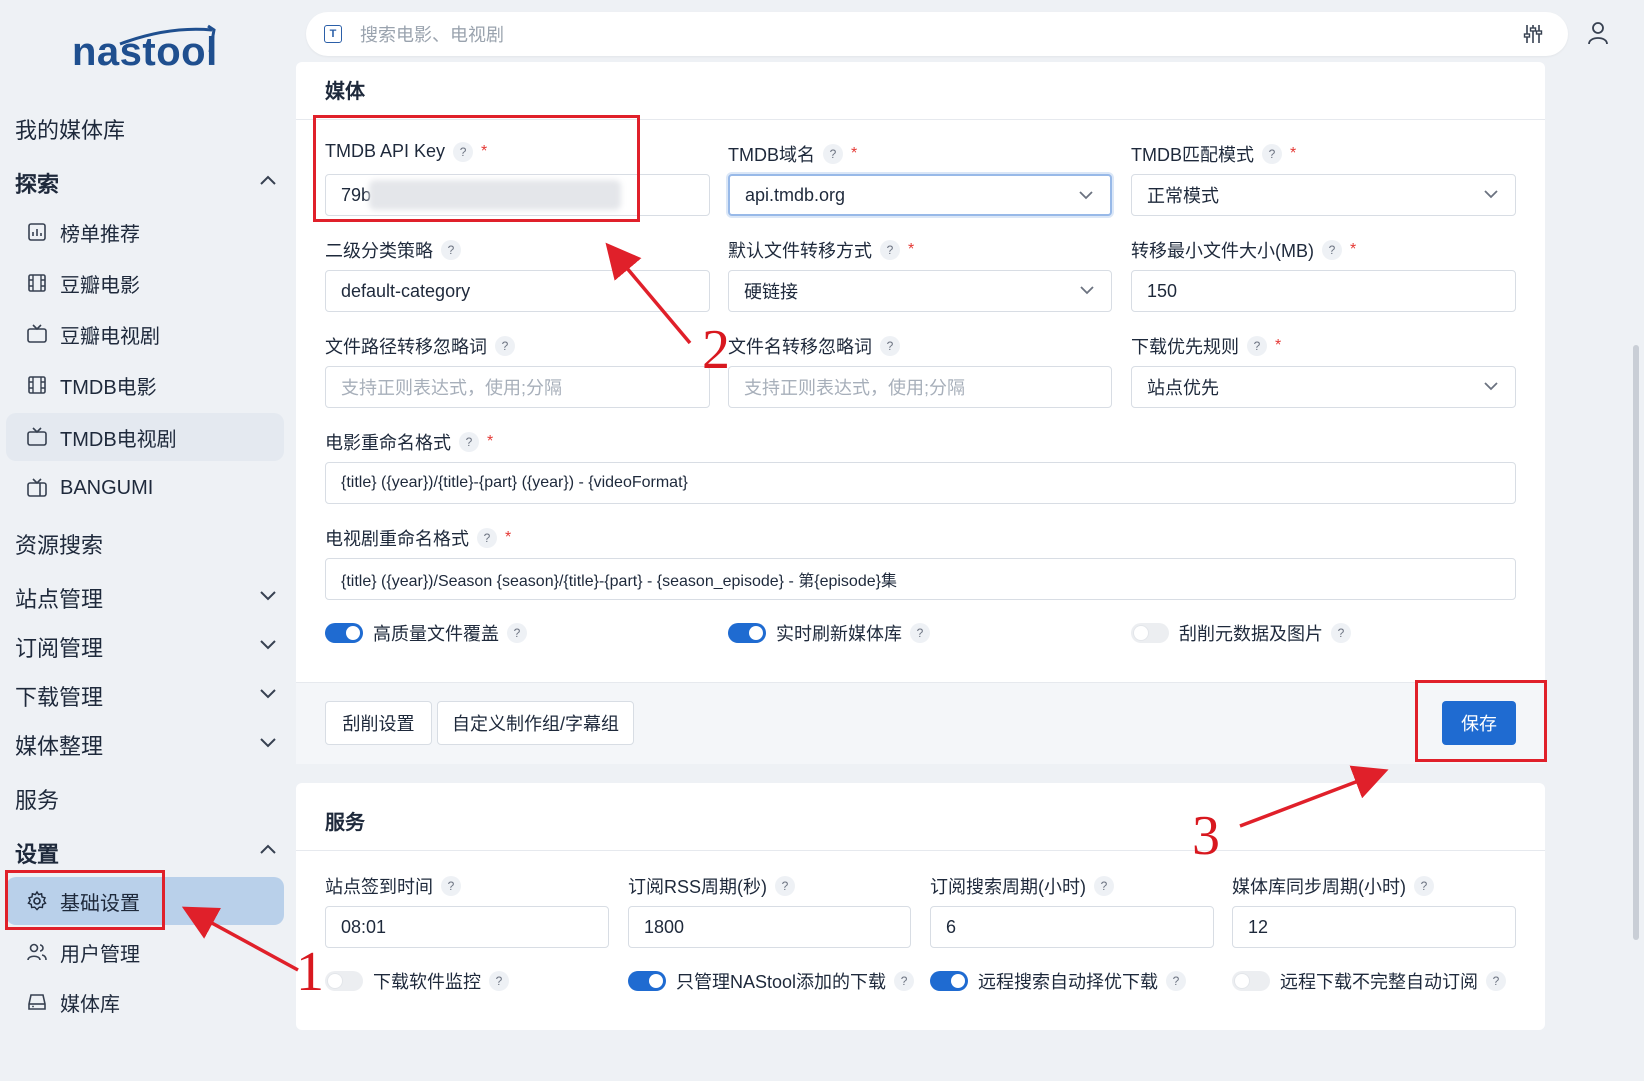 Image resolution: width=1644 pixels, height=1081 pixels. I want to click on search-period-input: 6, so click(1072, 927).